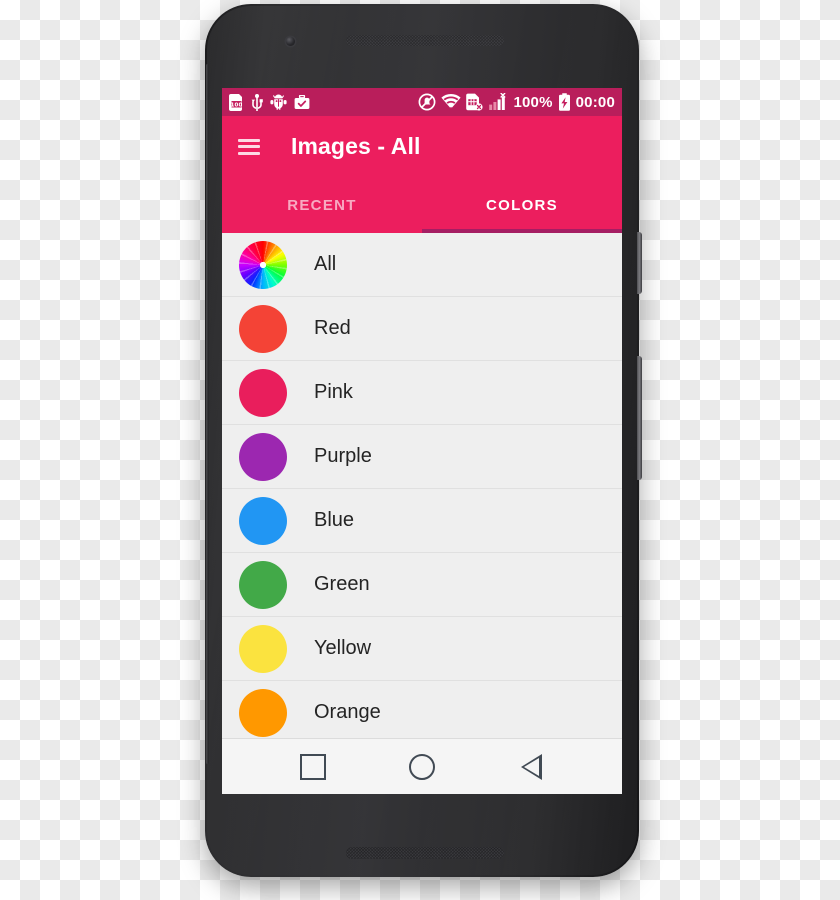  What do you see at coordinates (425, 853) in the screenshot?
I see `bottom-speaker-grille` at bounding box center [425, 853].